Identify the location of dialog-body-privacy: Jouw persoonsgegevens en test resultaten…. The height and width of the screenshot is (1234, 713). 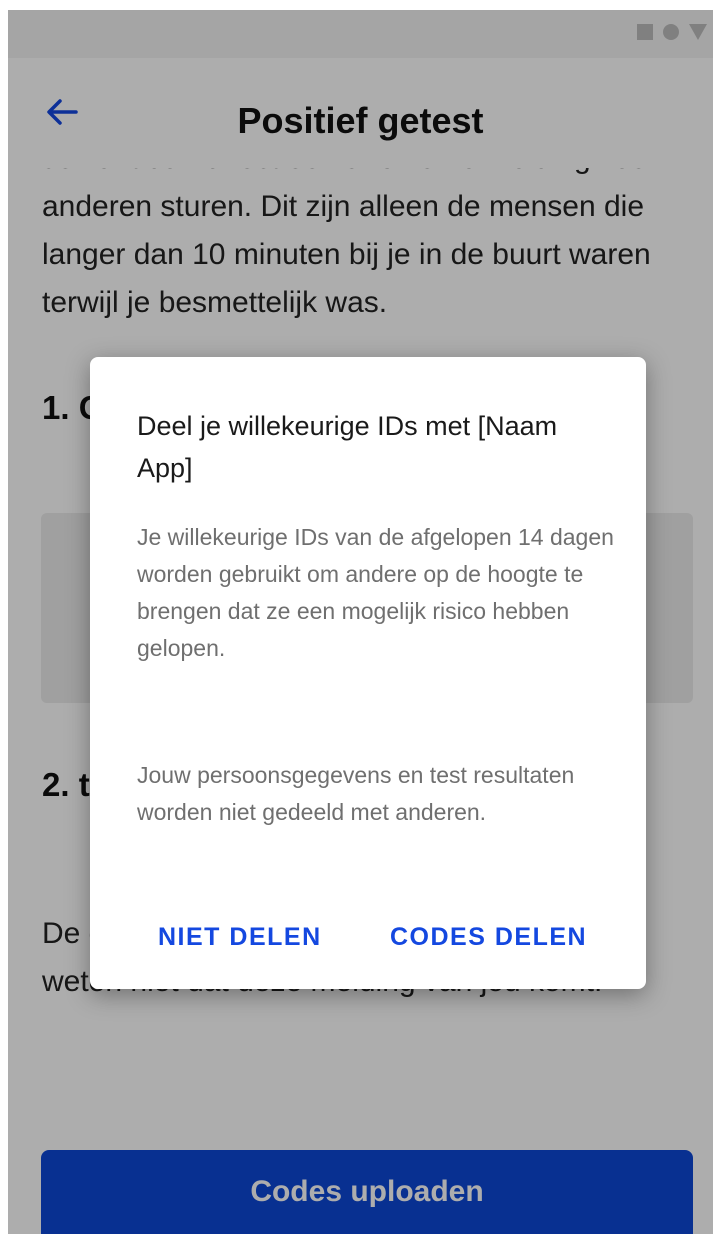
(356, 793).